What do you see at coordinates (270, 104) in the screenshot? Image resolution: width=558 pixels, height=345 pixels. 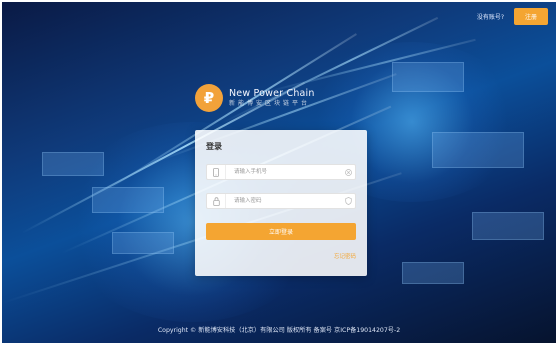 I see `brand-name-cn: 新能博安区块链平台` at bounding box center [270, 104].